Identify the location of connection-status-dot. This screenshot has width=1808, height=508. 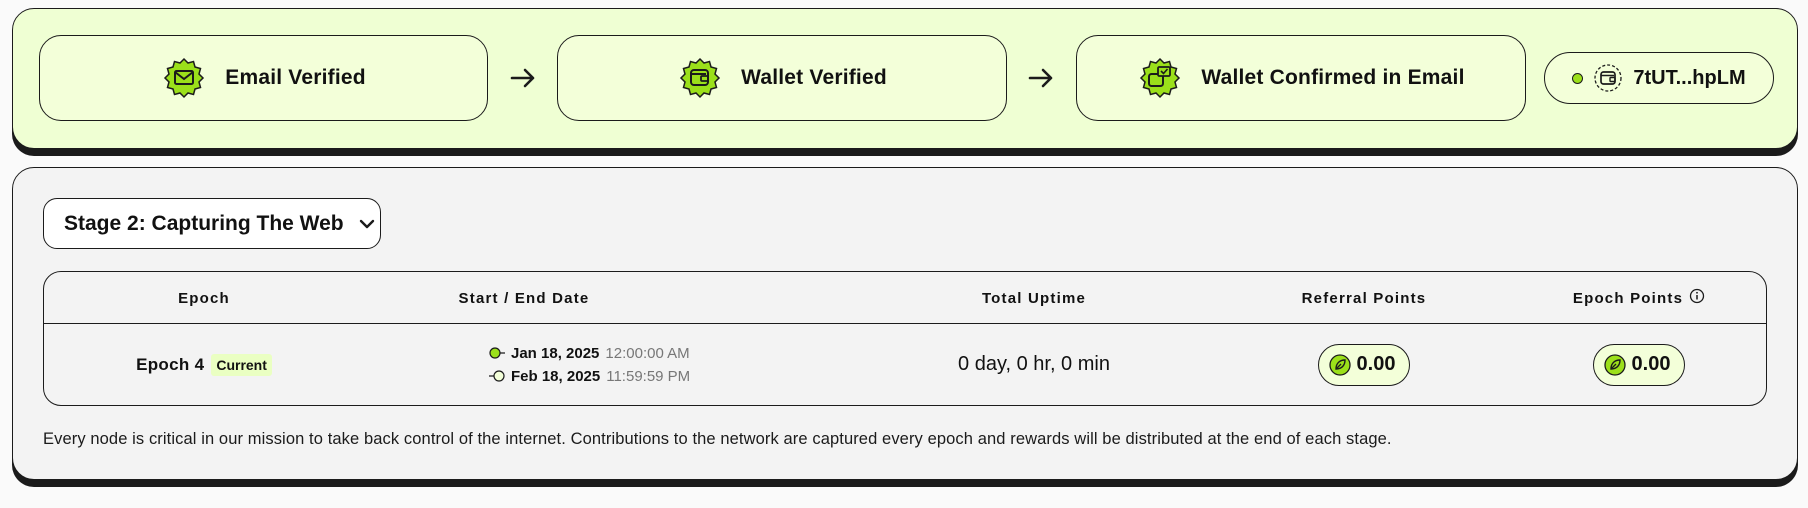
(1578, 78).